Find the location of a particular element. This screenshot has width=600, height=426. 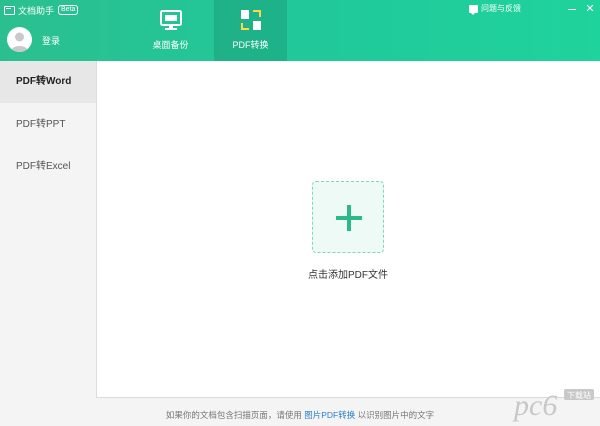

login-link: 登录 is located at coordinates (51, 40).